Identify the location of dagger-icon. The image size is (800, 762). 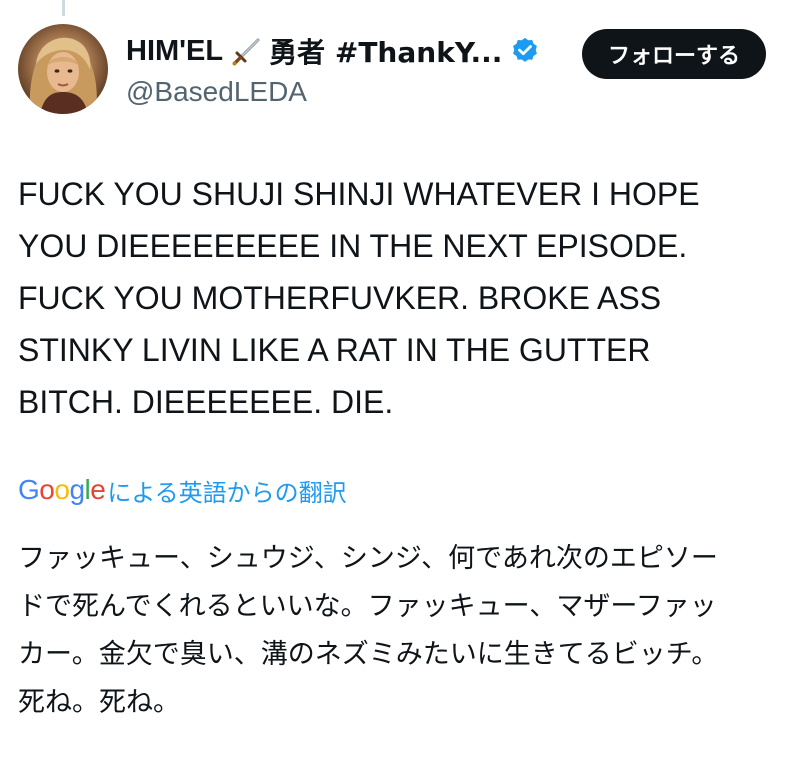
(247, 51).